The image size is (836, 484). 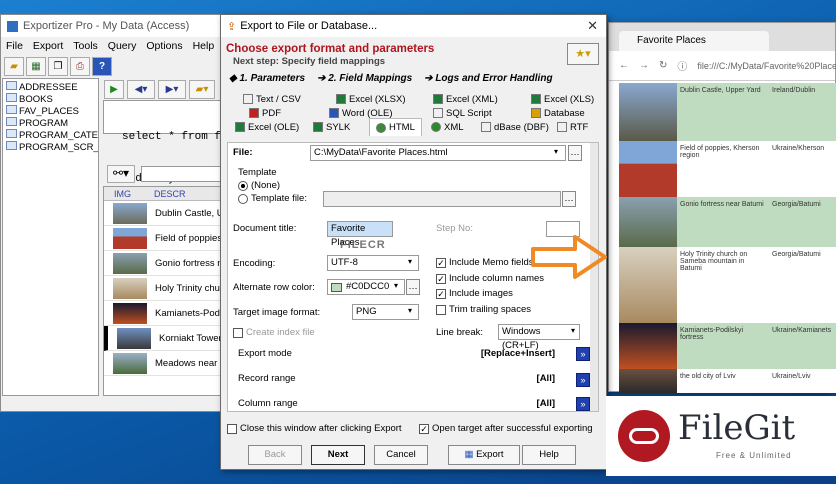 What do you see at coordinates (121, 174) in the screenshot?
I see `binoculars-icon: ⚯▾` at bounding box center [121, 174].